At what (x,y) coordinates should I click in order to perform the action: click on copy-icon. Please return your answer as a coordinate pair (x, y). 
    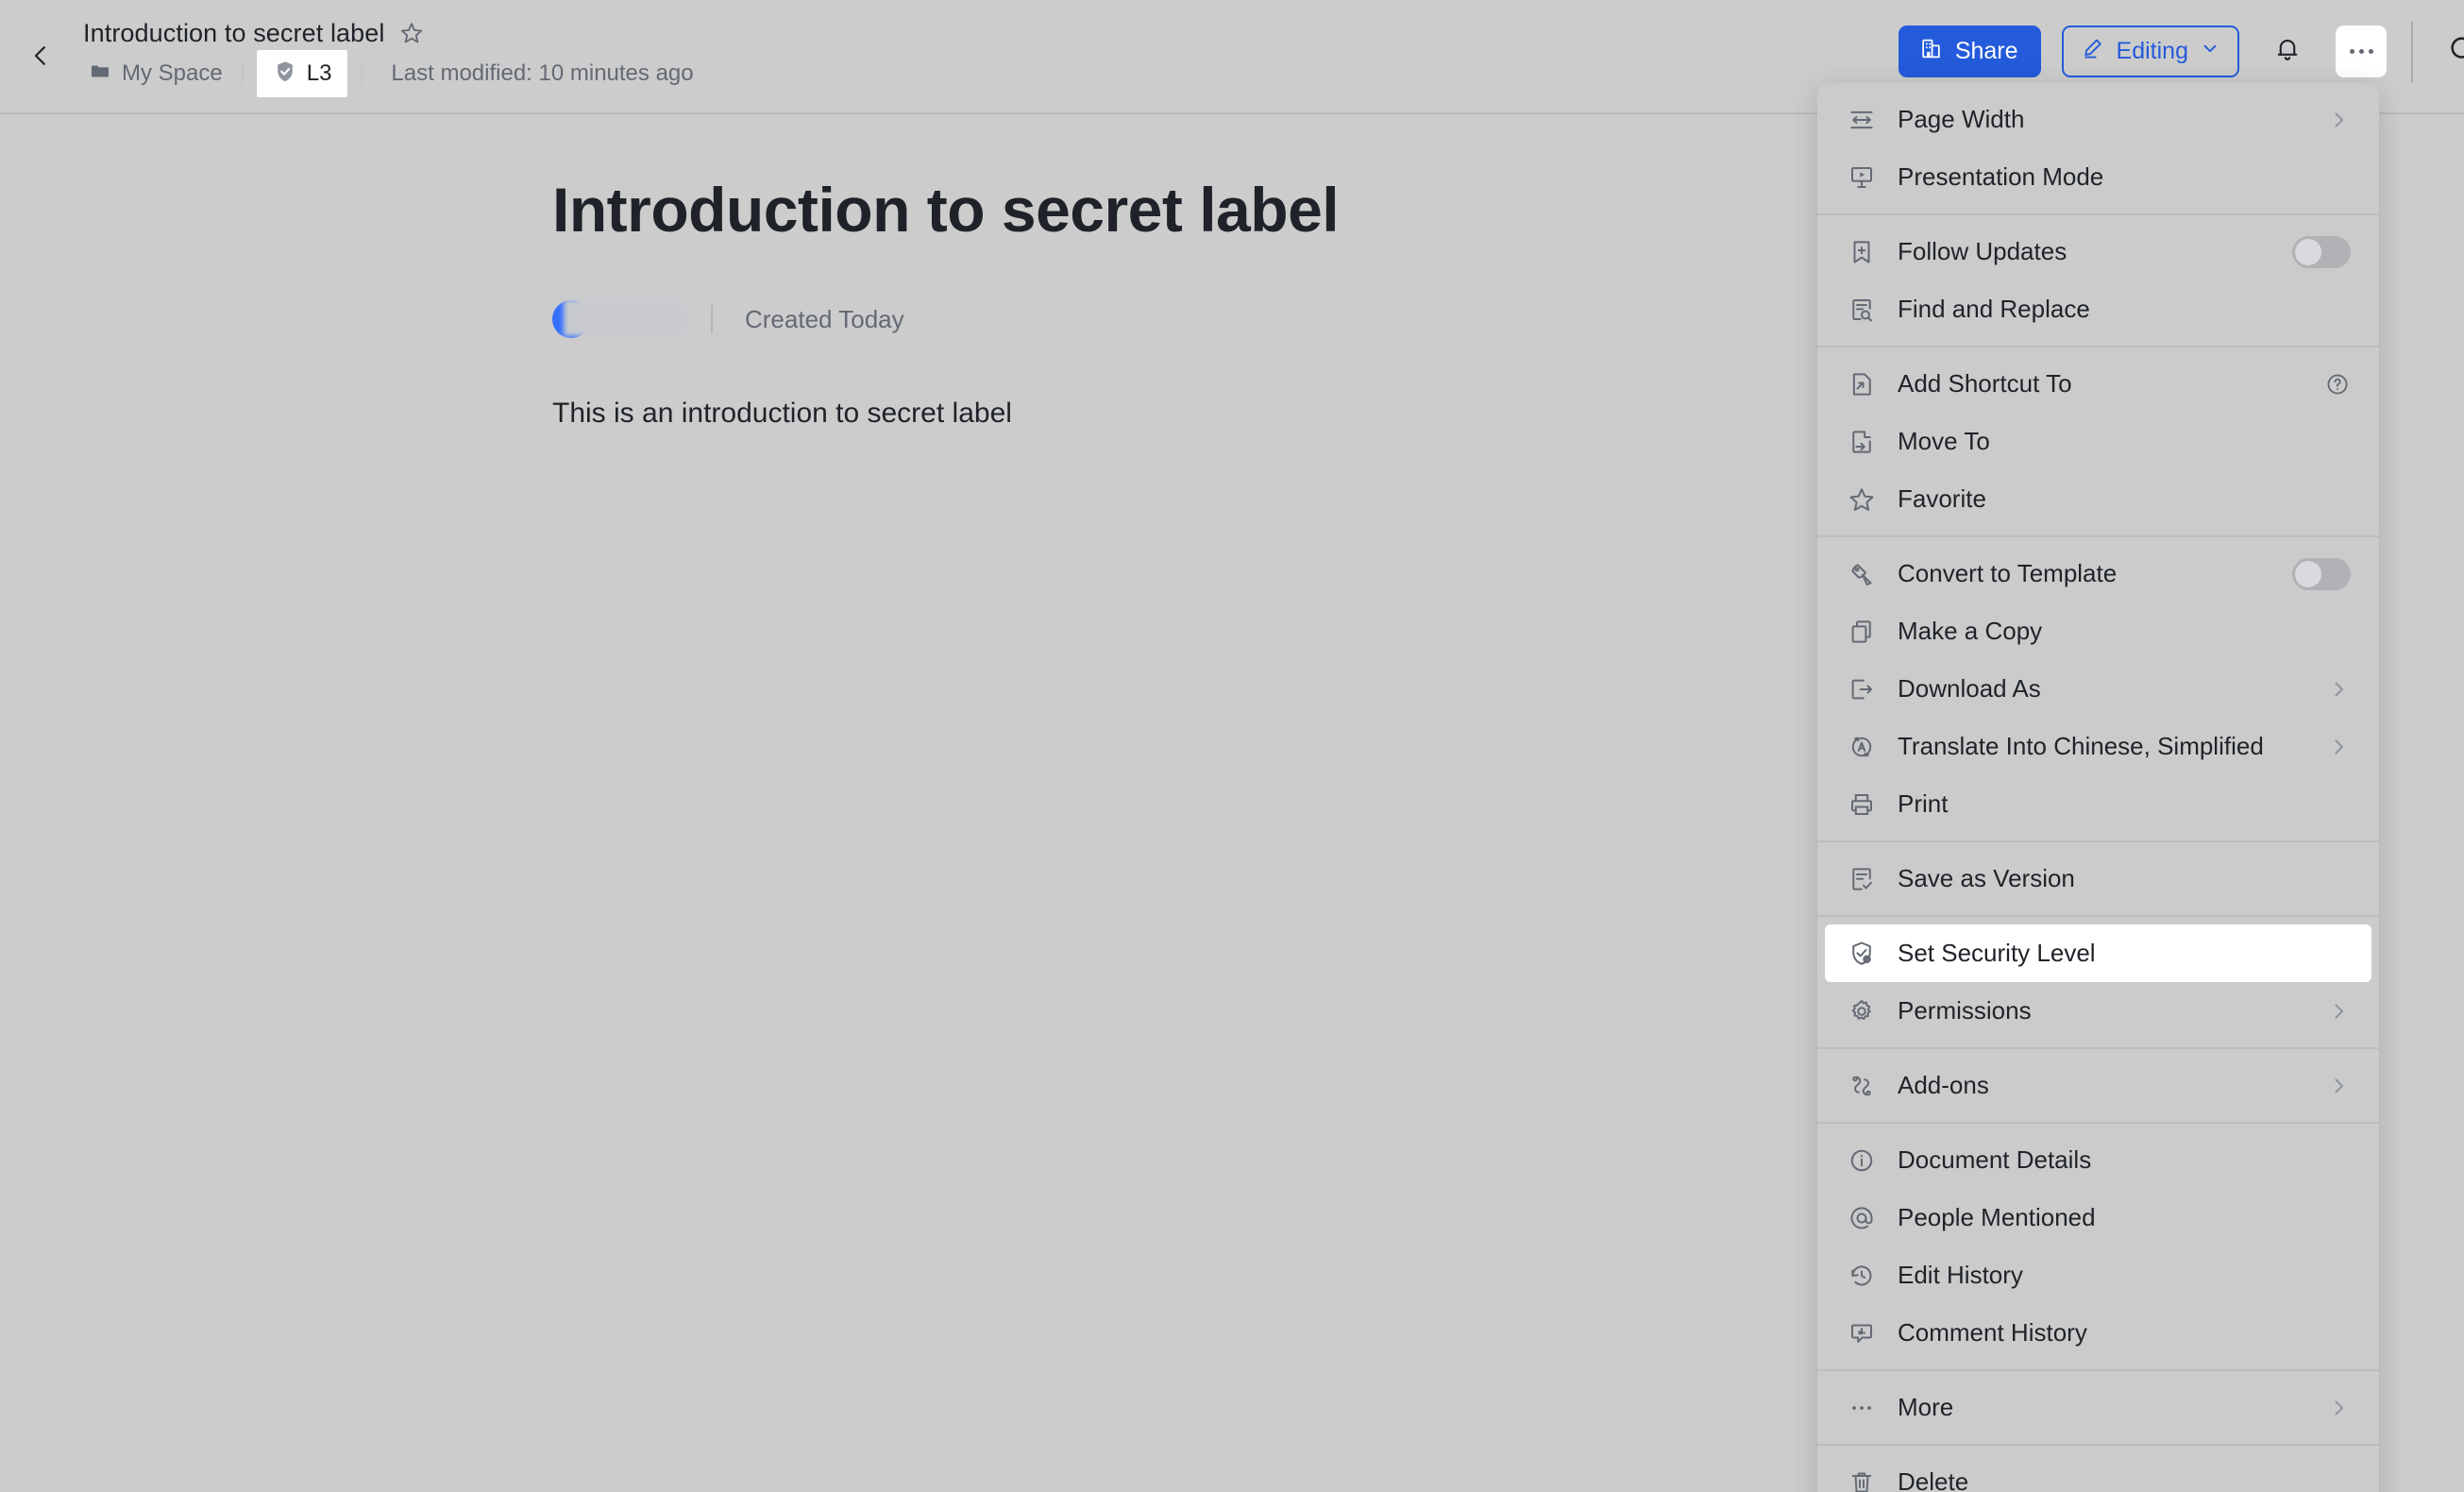
    Looking at the image, I should click on (1862, 632).